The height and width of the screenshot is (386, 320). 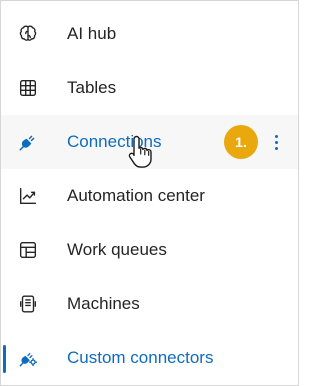 I want to click on sidebar-item-label: Machines, so click(x=103, y=303).